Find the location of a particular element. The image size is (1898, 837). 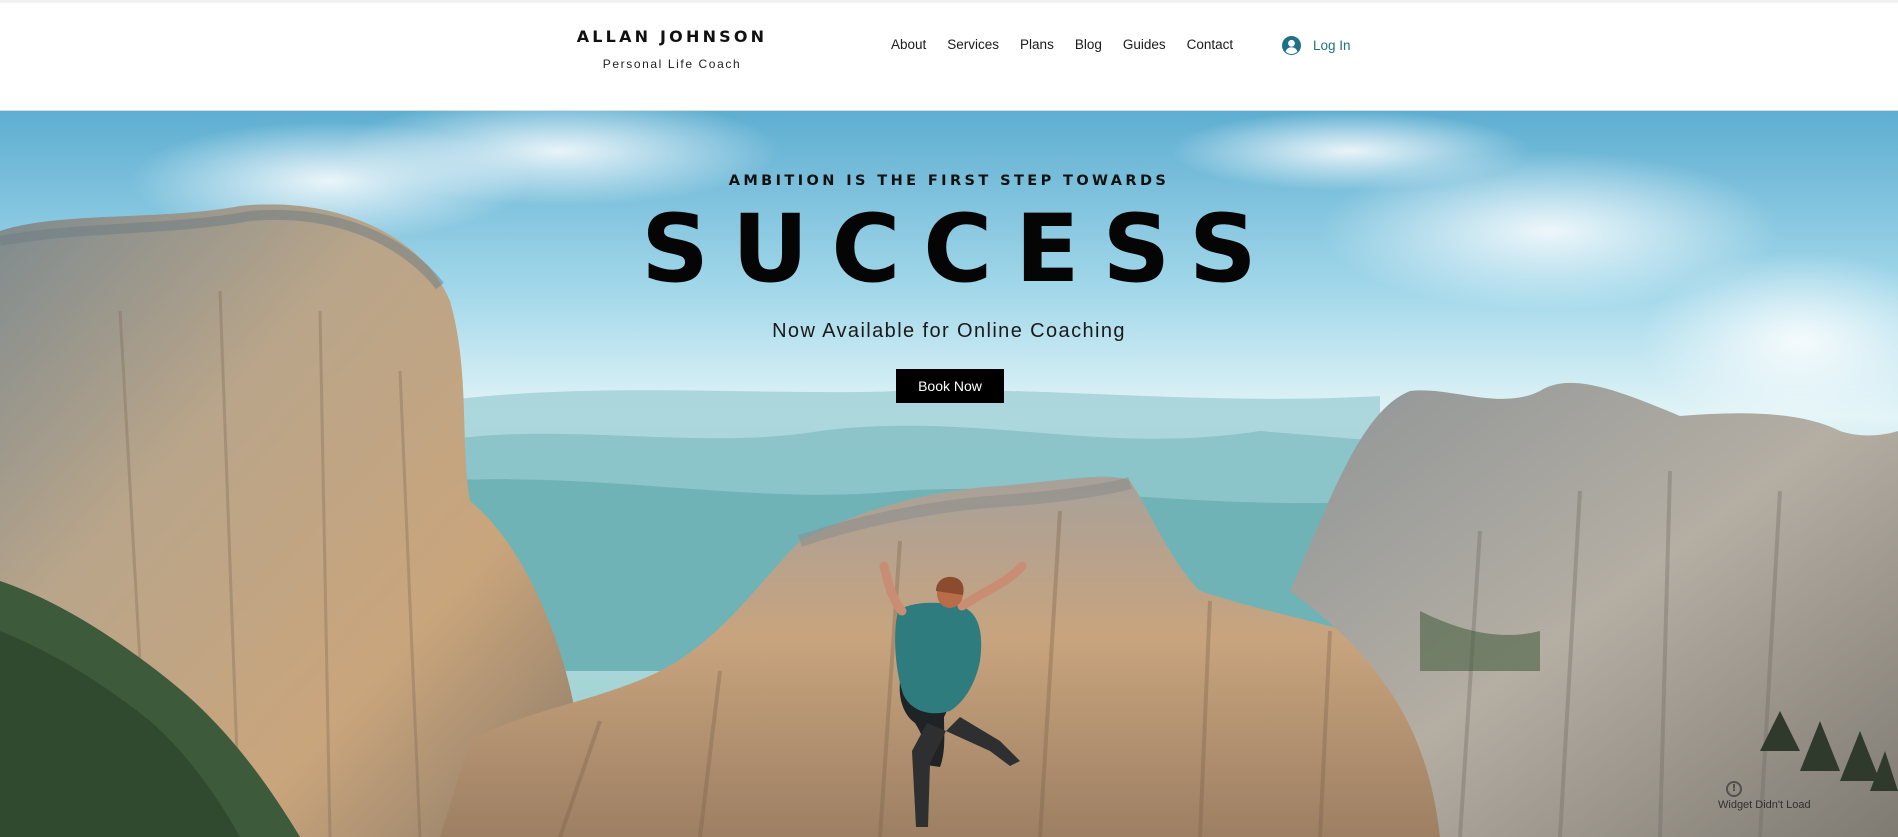

alert-icon: ! is located at coordinates (1734, 789).